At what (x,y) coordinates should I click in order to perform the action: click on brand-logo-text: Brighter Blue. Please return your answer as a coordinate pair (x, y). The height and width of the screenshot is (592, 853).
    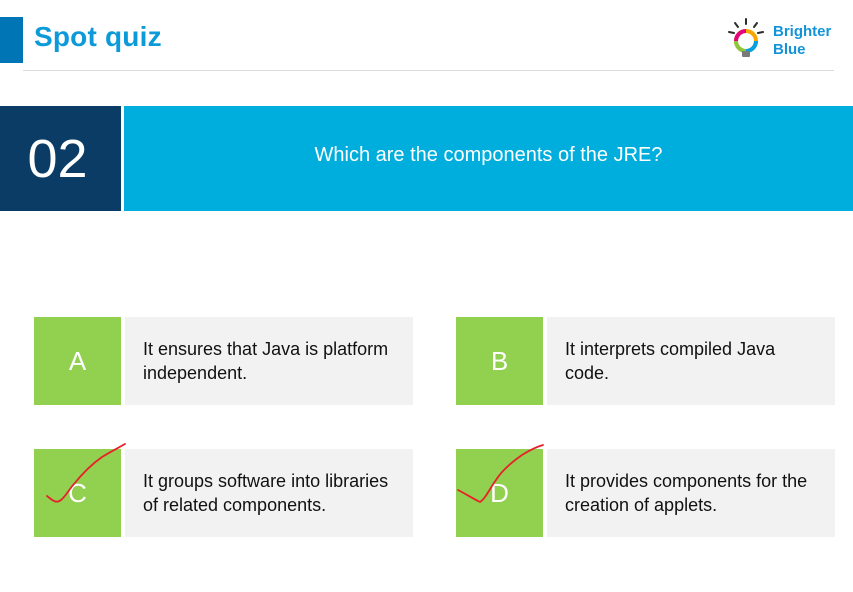
    Looking at the image, I should click on (802, 41).